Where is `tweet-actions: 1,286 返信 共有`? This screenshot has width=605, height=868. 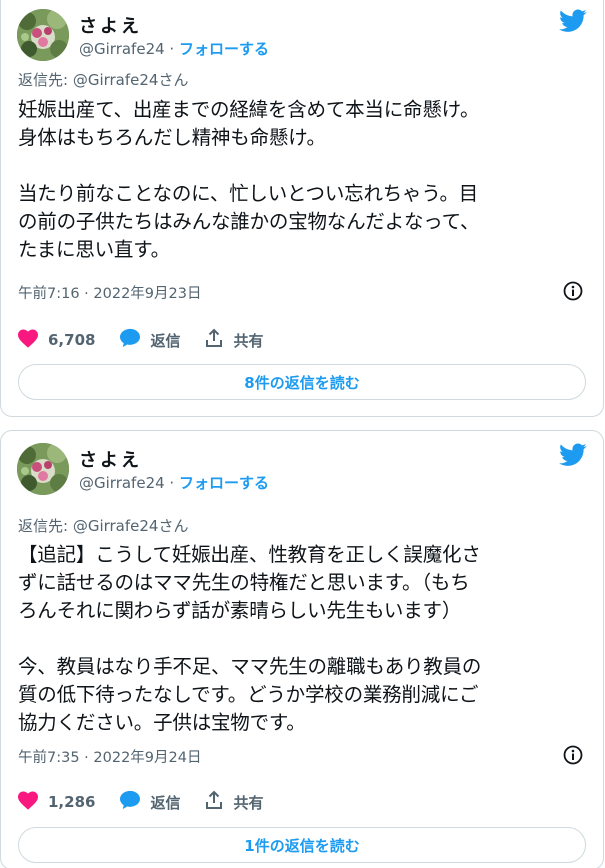
tweet-actions: 1,286 返信 共有 is located at coordinates (152, 802).